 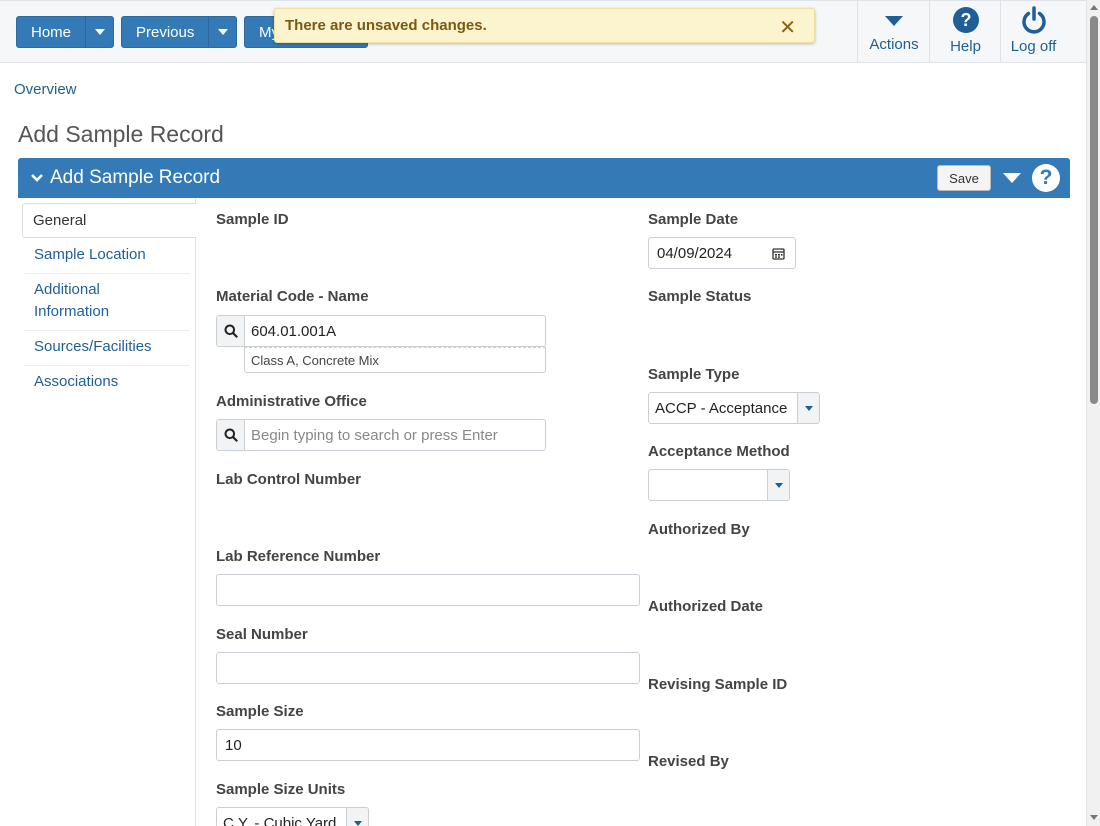 What do you see at coordinates (1033, 20) in the screenshot?
I see `power-icon` at bounding box center [1033, 20].